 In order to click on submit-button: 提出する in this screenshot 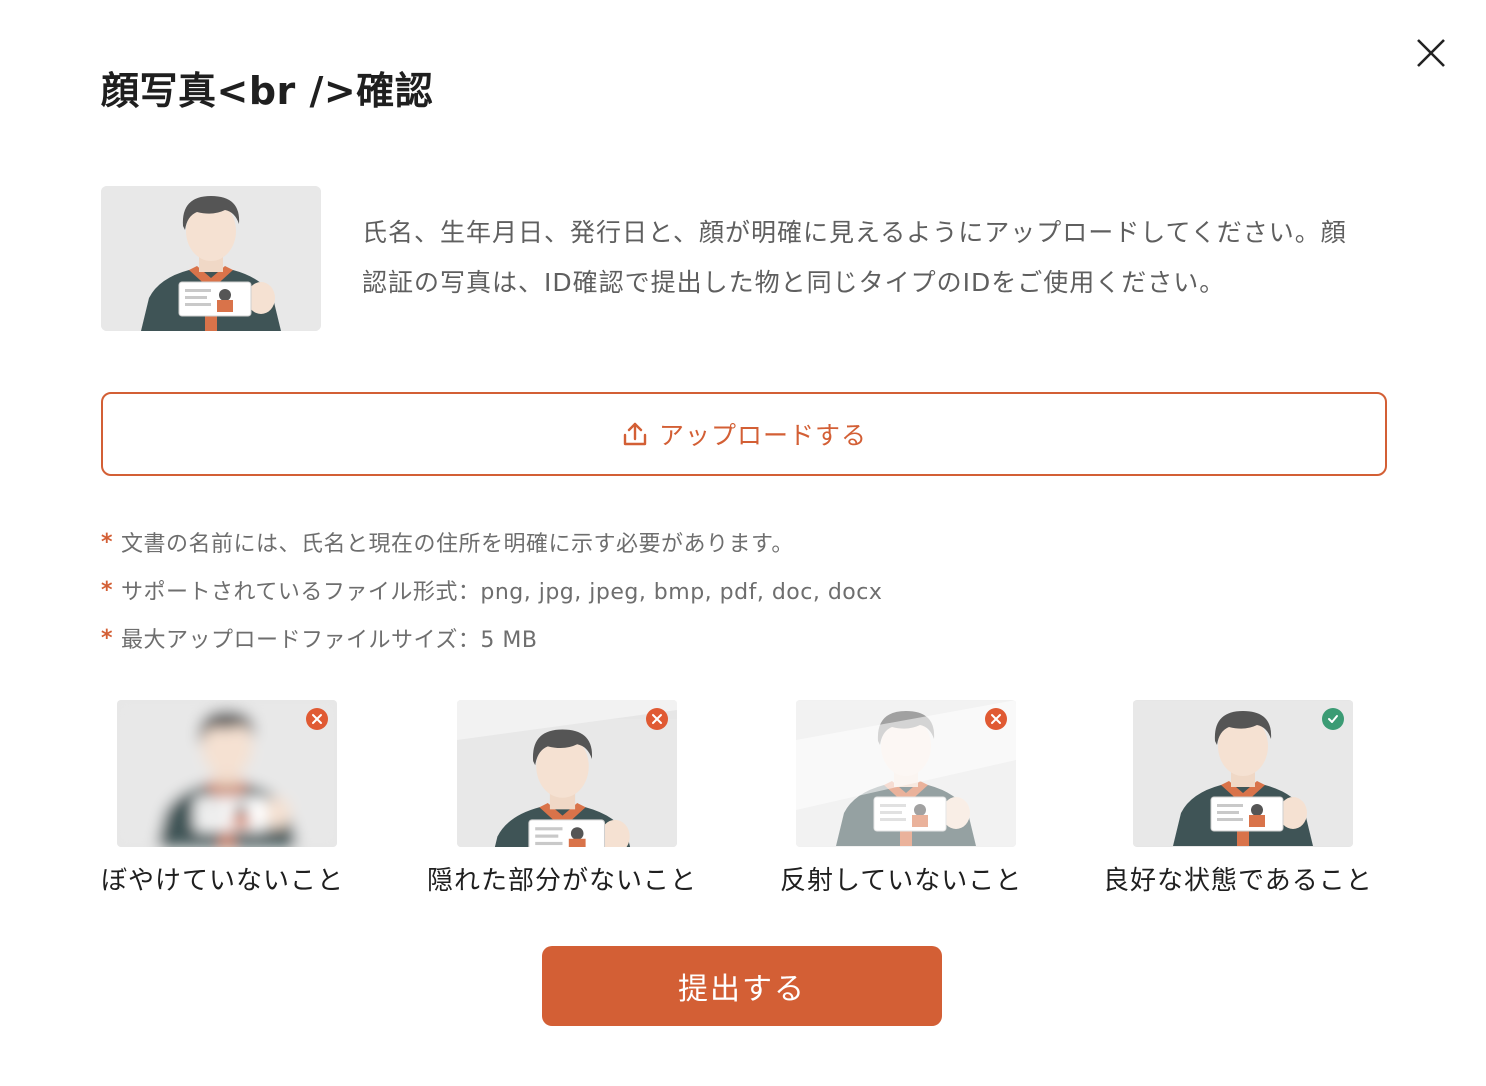, I will do `click(742, 986)`.